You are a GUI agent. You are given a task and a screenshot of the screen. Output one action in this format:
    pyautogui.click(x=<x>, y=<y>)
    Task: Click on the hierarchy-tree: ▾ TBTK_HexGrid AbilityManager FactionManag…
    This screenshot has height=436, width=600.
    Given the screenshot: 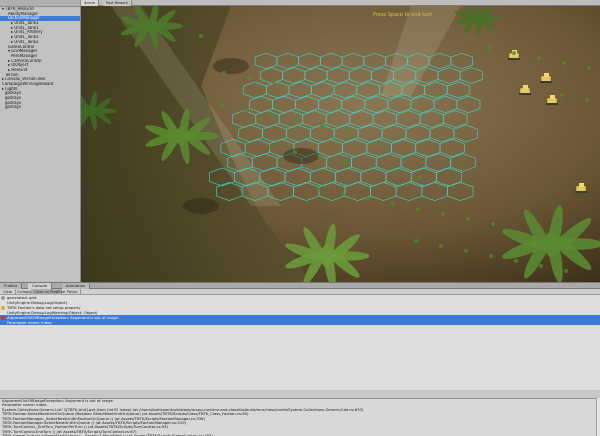 What is the action you would take?
    pyautogui.click(x=40, y=58)
    